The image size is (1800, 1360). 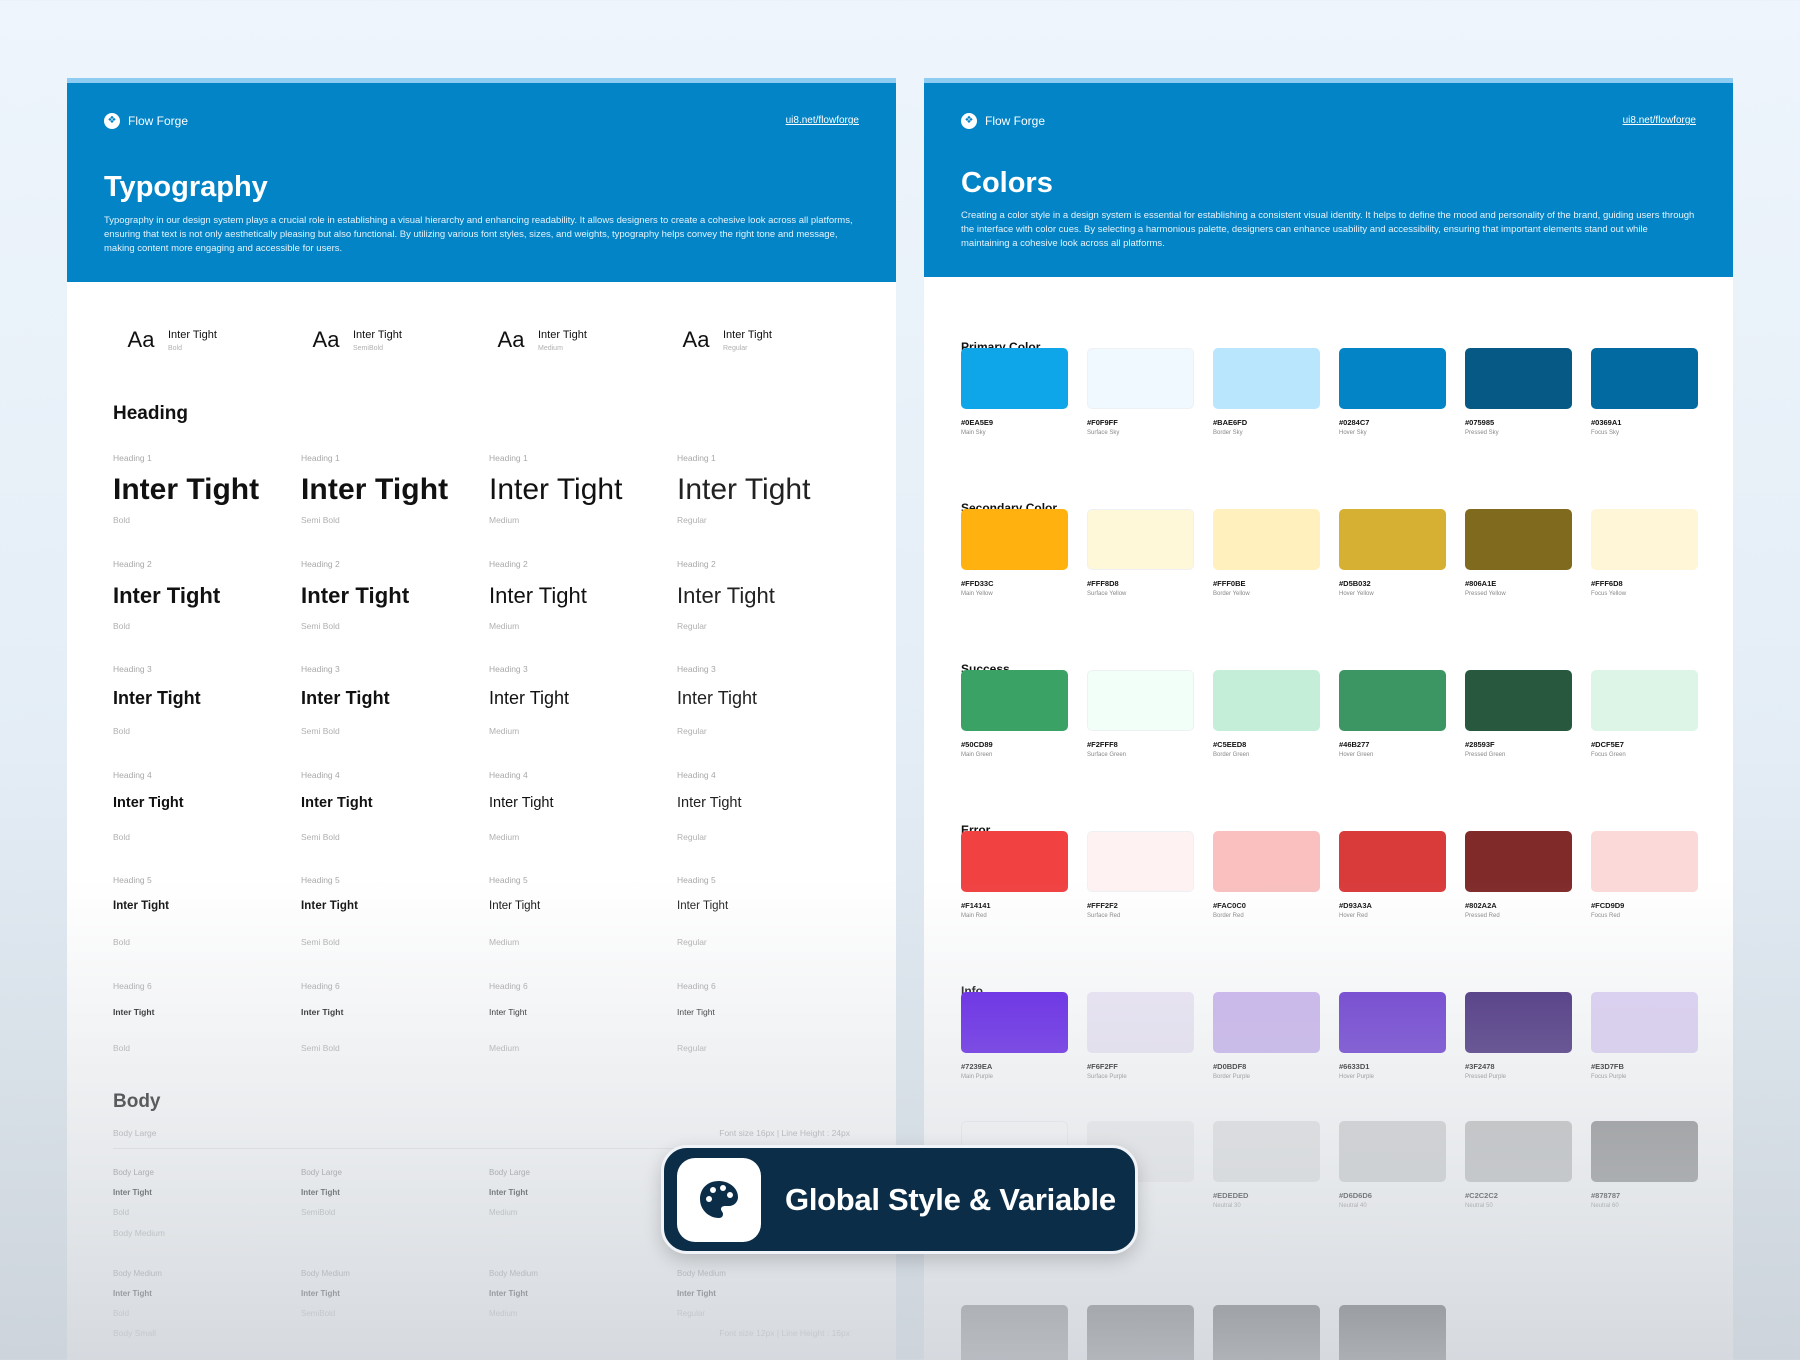 What do you see at coordinates (1107, 755) in the screenshot?
I see `swatch-name: Surface Green` at bounding box center [1107, 755].